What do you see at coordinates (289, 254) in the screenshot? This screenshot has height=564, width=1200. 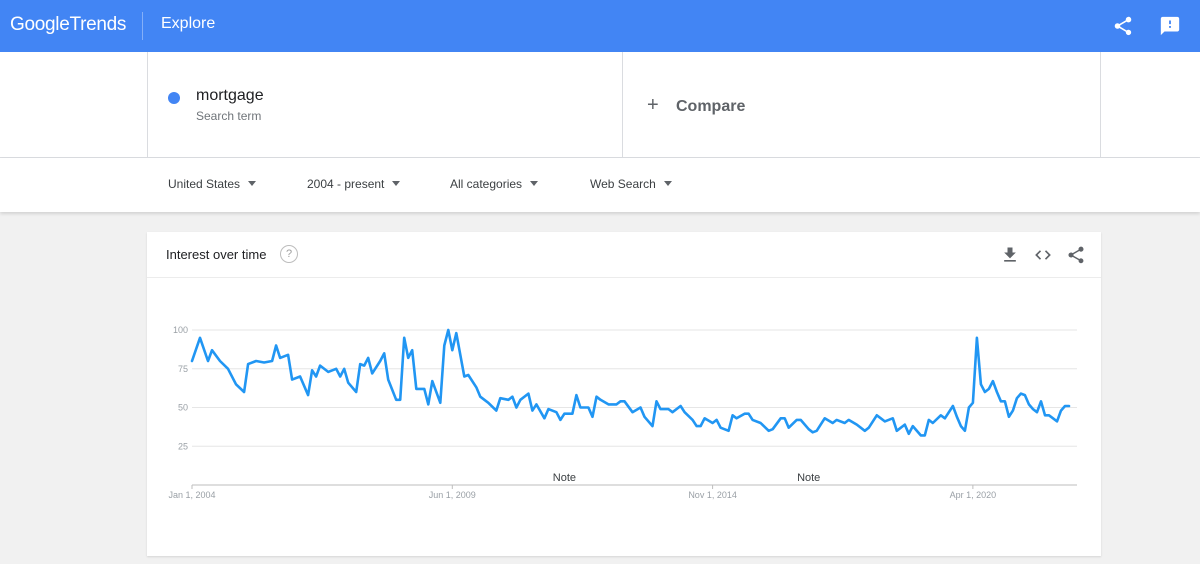 I see `help-icon: ?` at bounding box center [289, 254].